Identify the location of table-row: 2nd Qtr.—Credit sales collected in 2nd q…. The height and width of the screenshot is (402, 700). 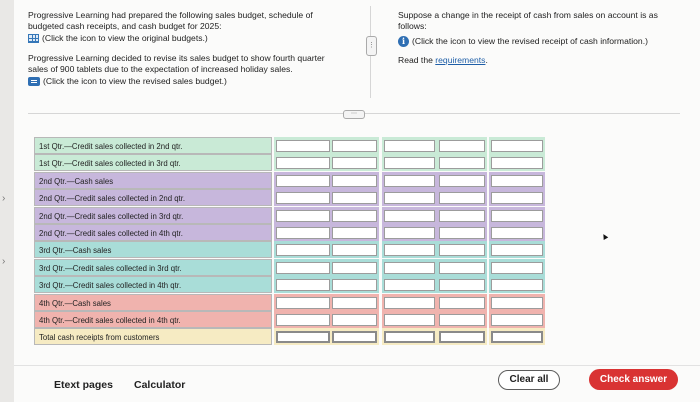
(290, 198).